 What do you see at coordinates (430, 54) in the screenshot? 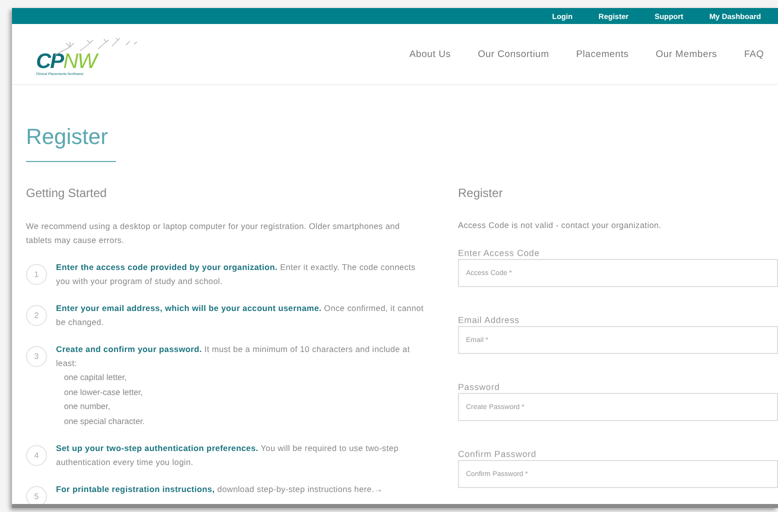
I see `nav-link: About Us` at bounding box center [430, 54].